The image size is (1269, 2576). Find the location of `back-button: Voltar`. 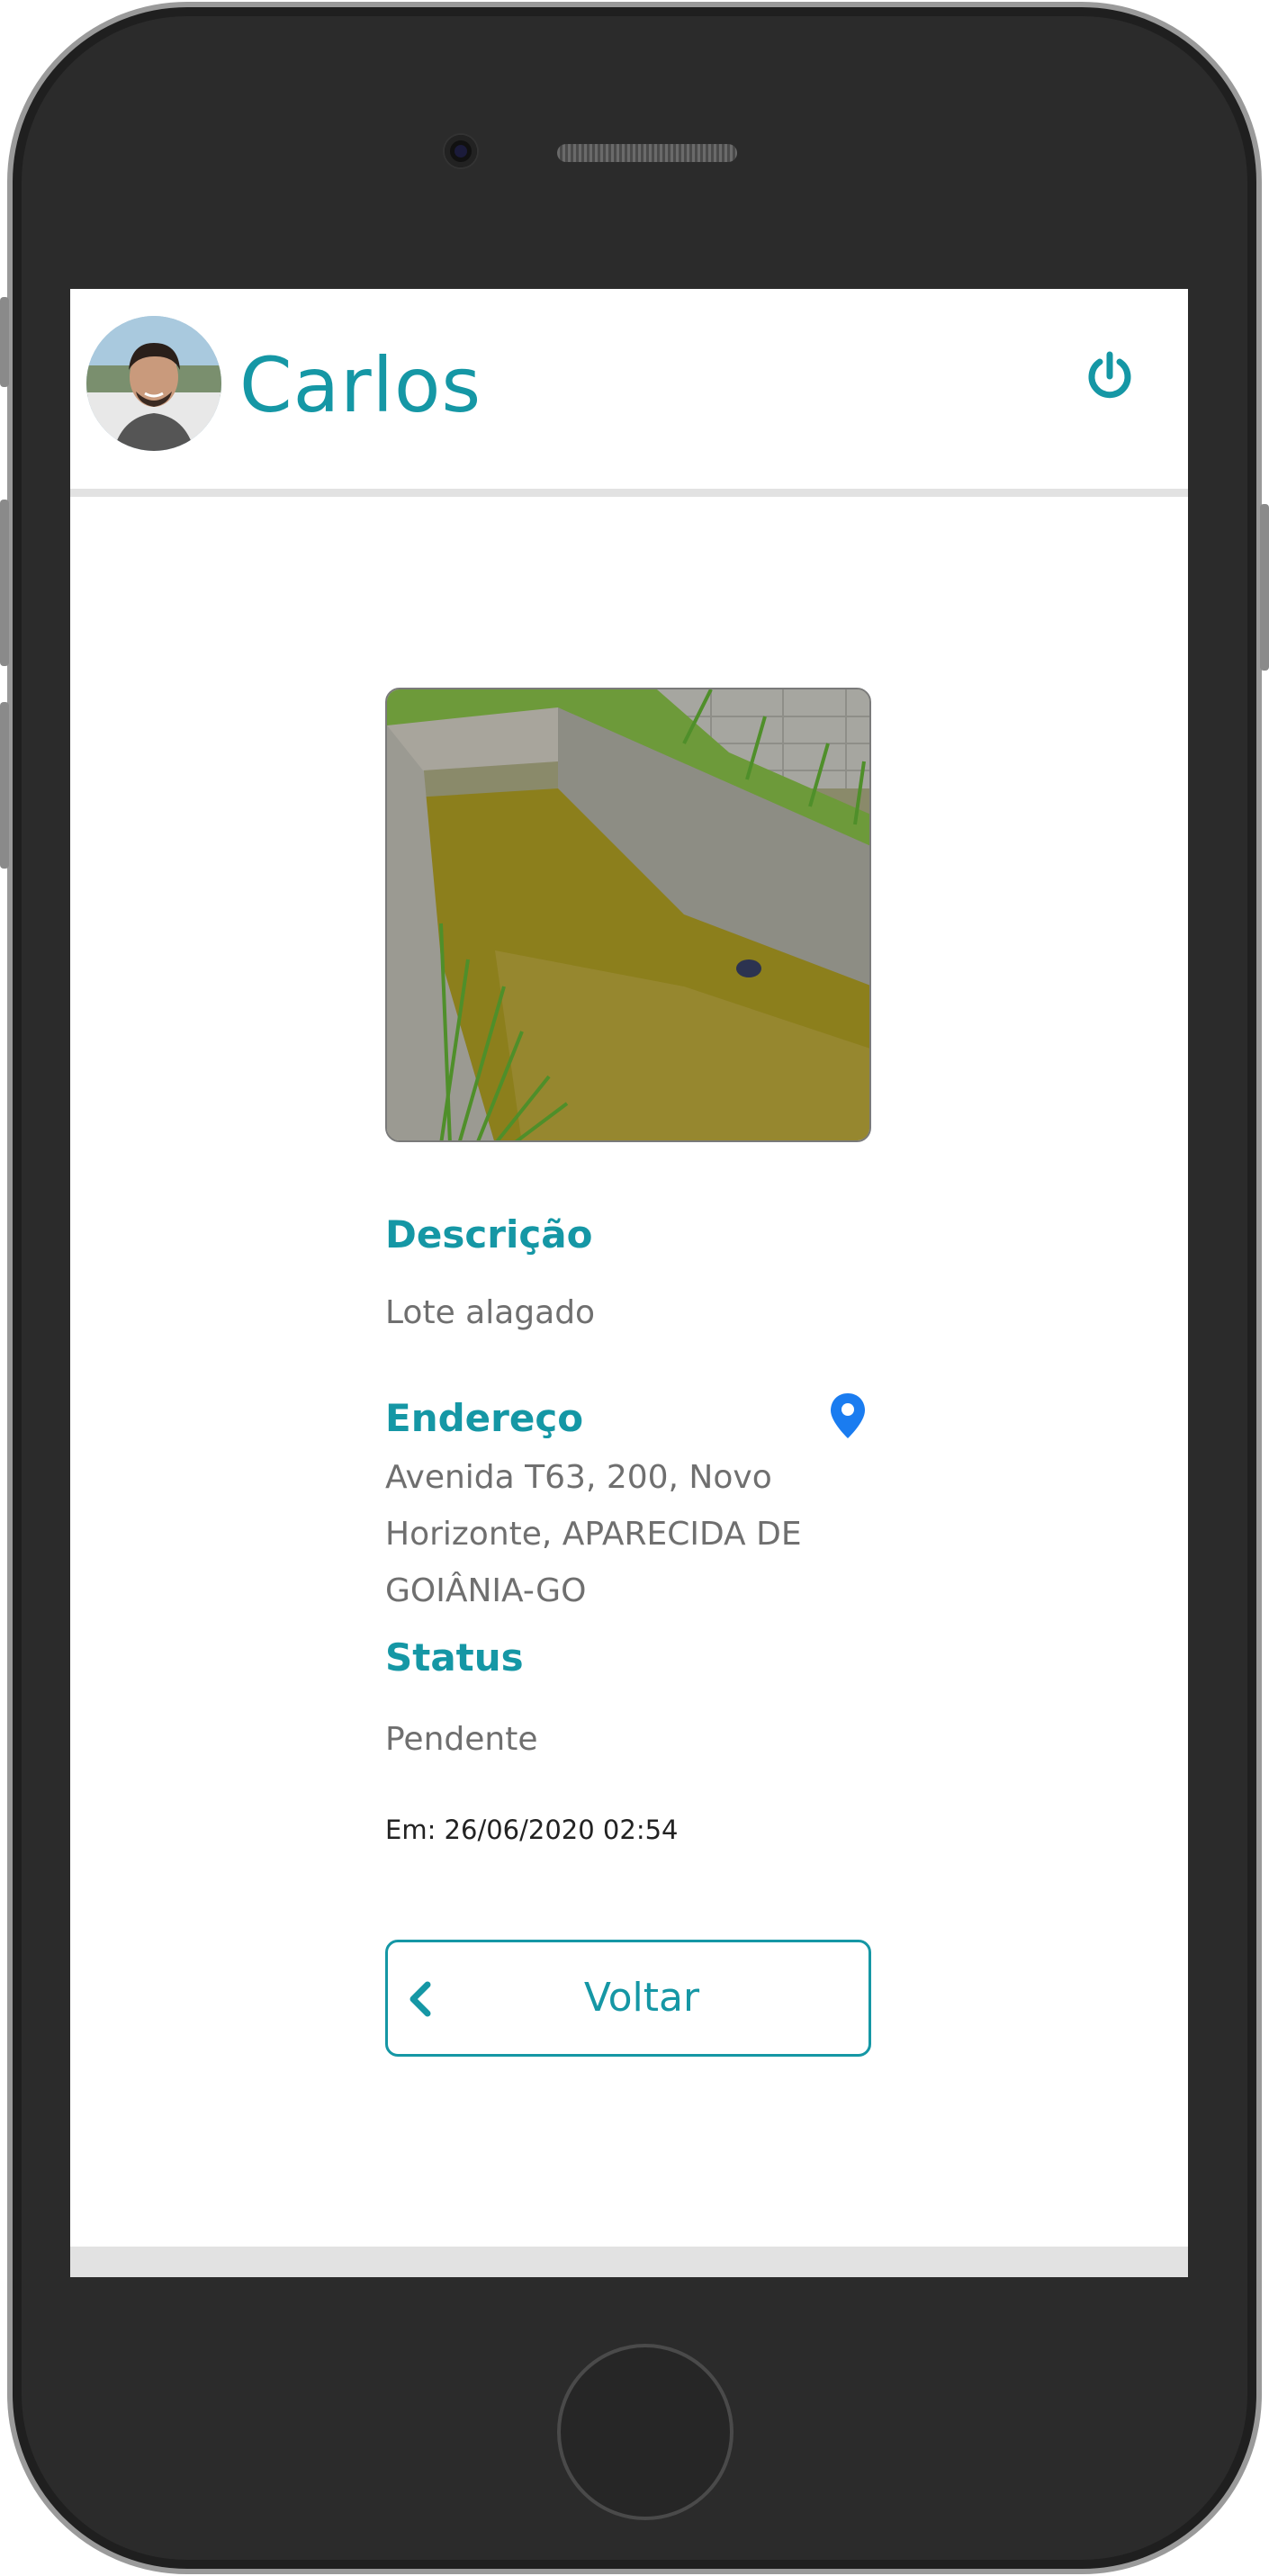

back-button: Voltar is located at coordinates (628, 1998).